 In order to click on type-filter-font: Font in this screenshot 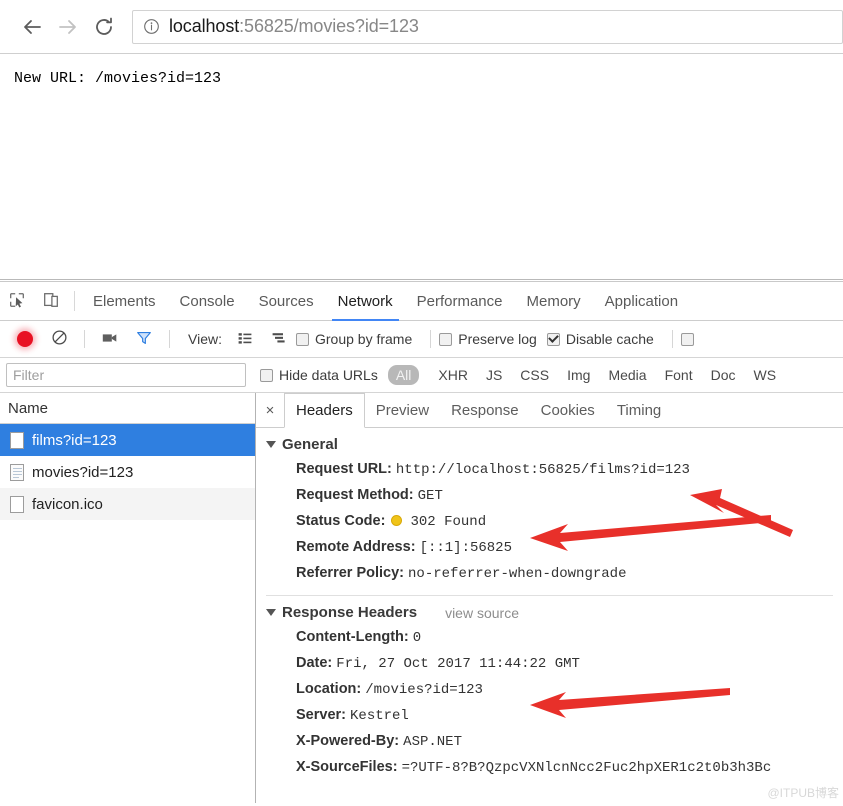, I will do `click(679, 375)`.